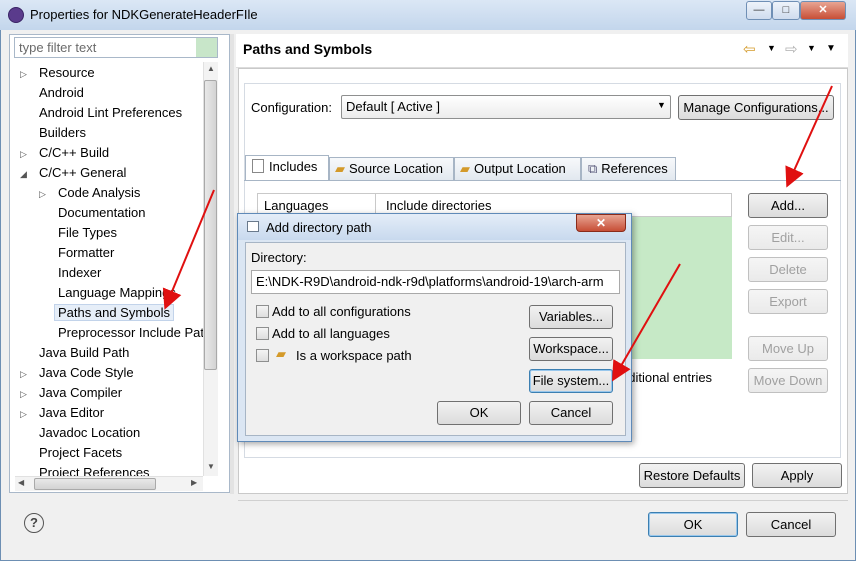 This screenshot has width=856, height=561. I want to click on annotation-arrow-file-system, so click(646, 322).